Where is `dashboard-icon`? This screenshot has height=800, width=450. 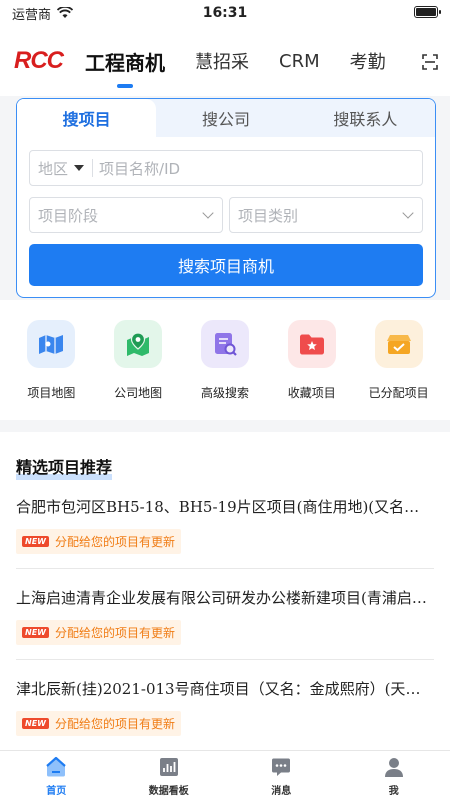 dashboard-icon is located at coordinates (168, 767).